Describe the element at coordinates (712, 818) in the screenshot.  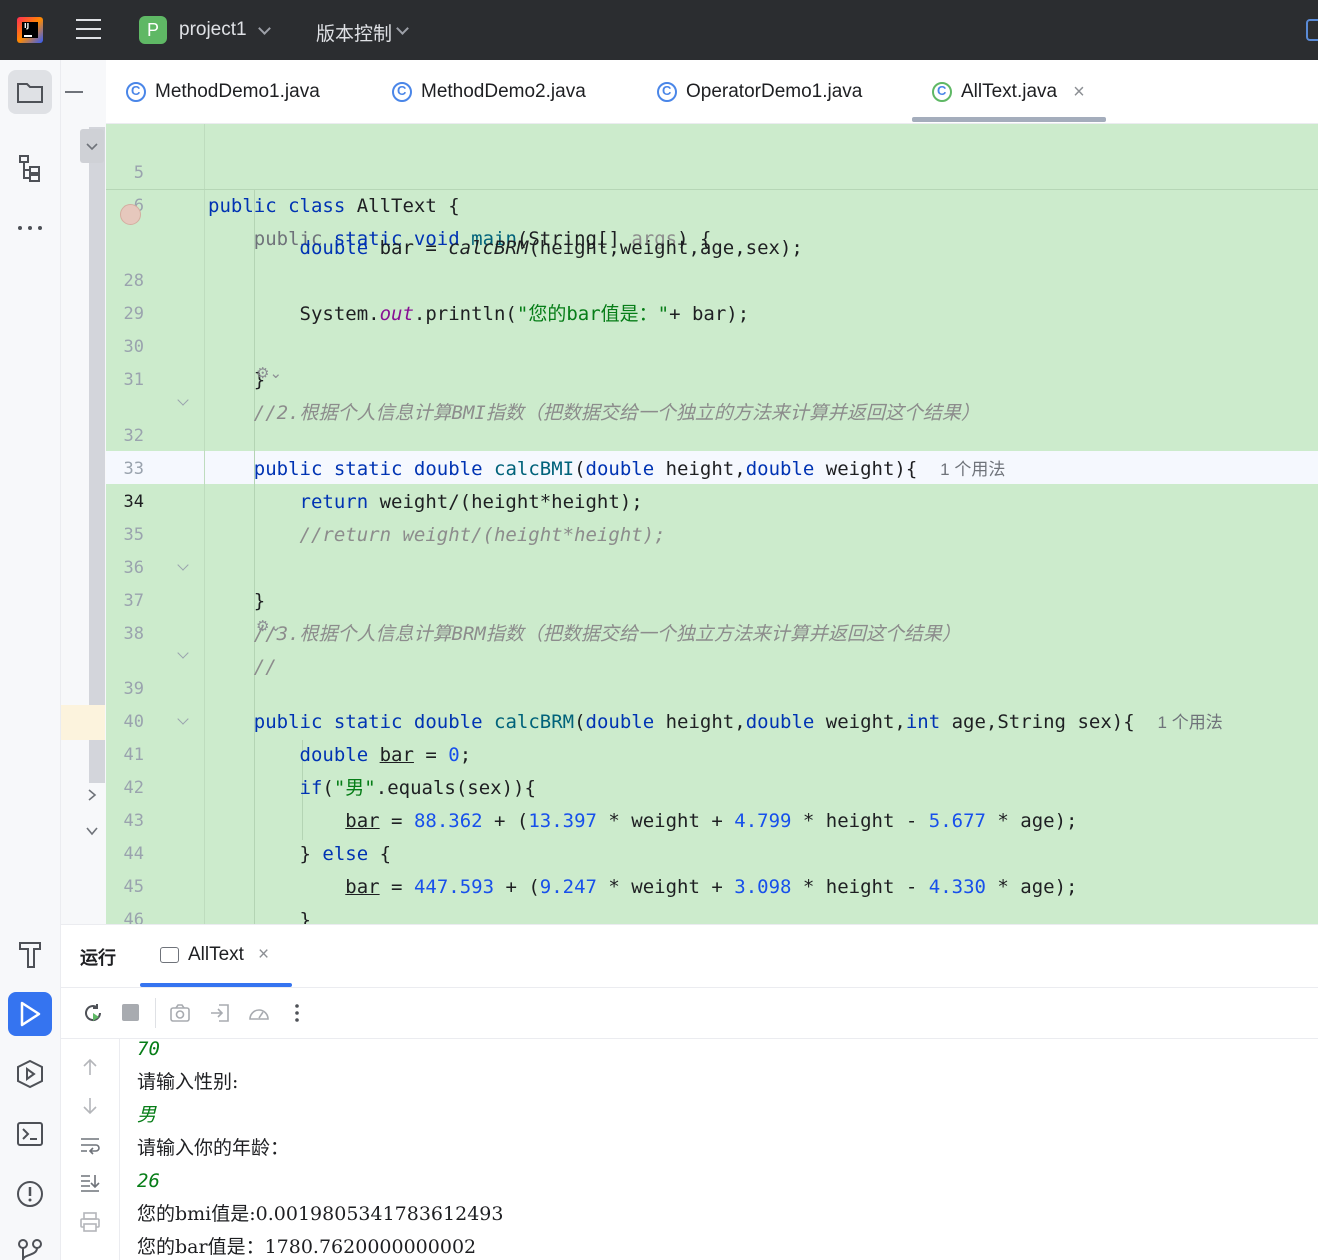
I see `code-line: 43 } else {` at that location.